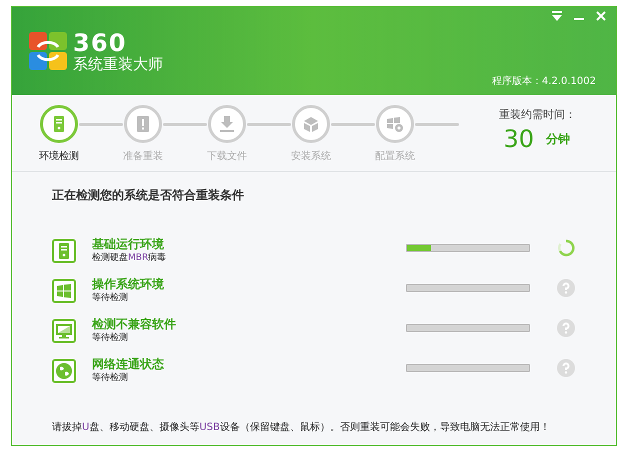  I want to click on time-unit: 分钟, so click(558, 139).